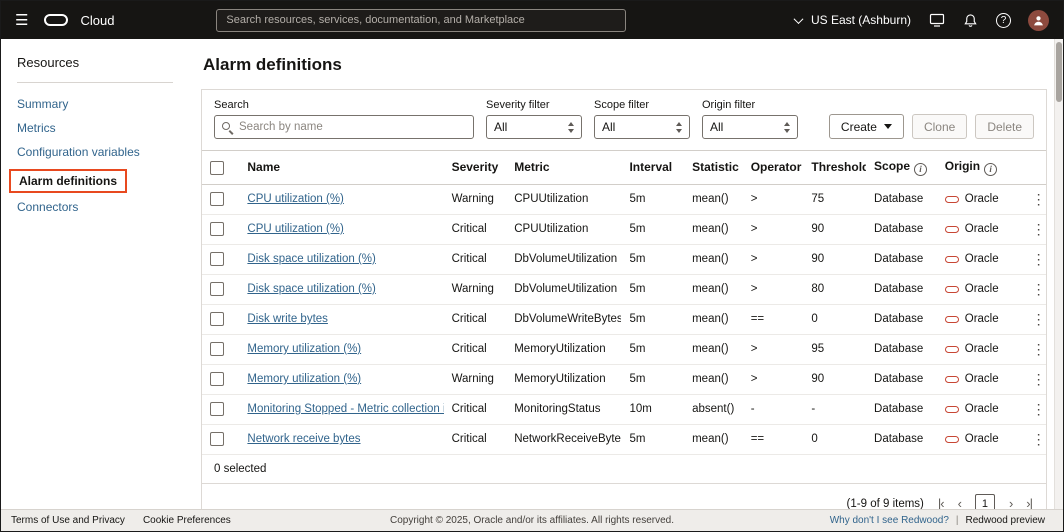 The image size is (1064, 532). Describe the element at coordinates (970, 20) in the screenshot. I see `notifications-bell-icon` at that location.